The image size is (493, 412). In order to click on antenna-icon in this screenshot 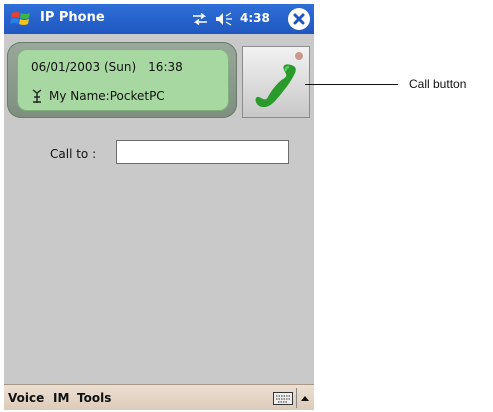, I will do `click(37, 96)`.